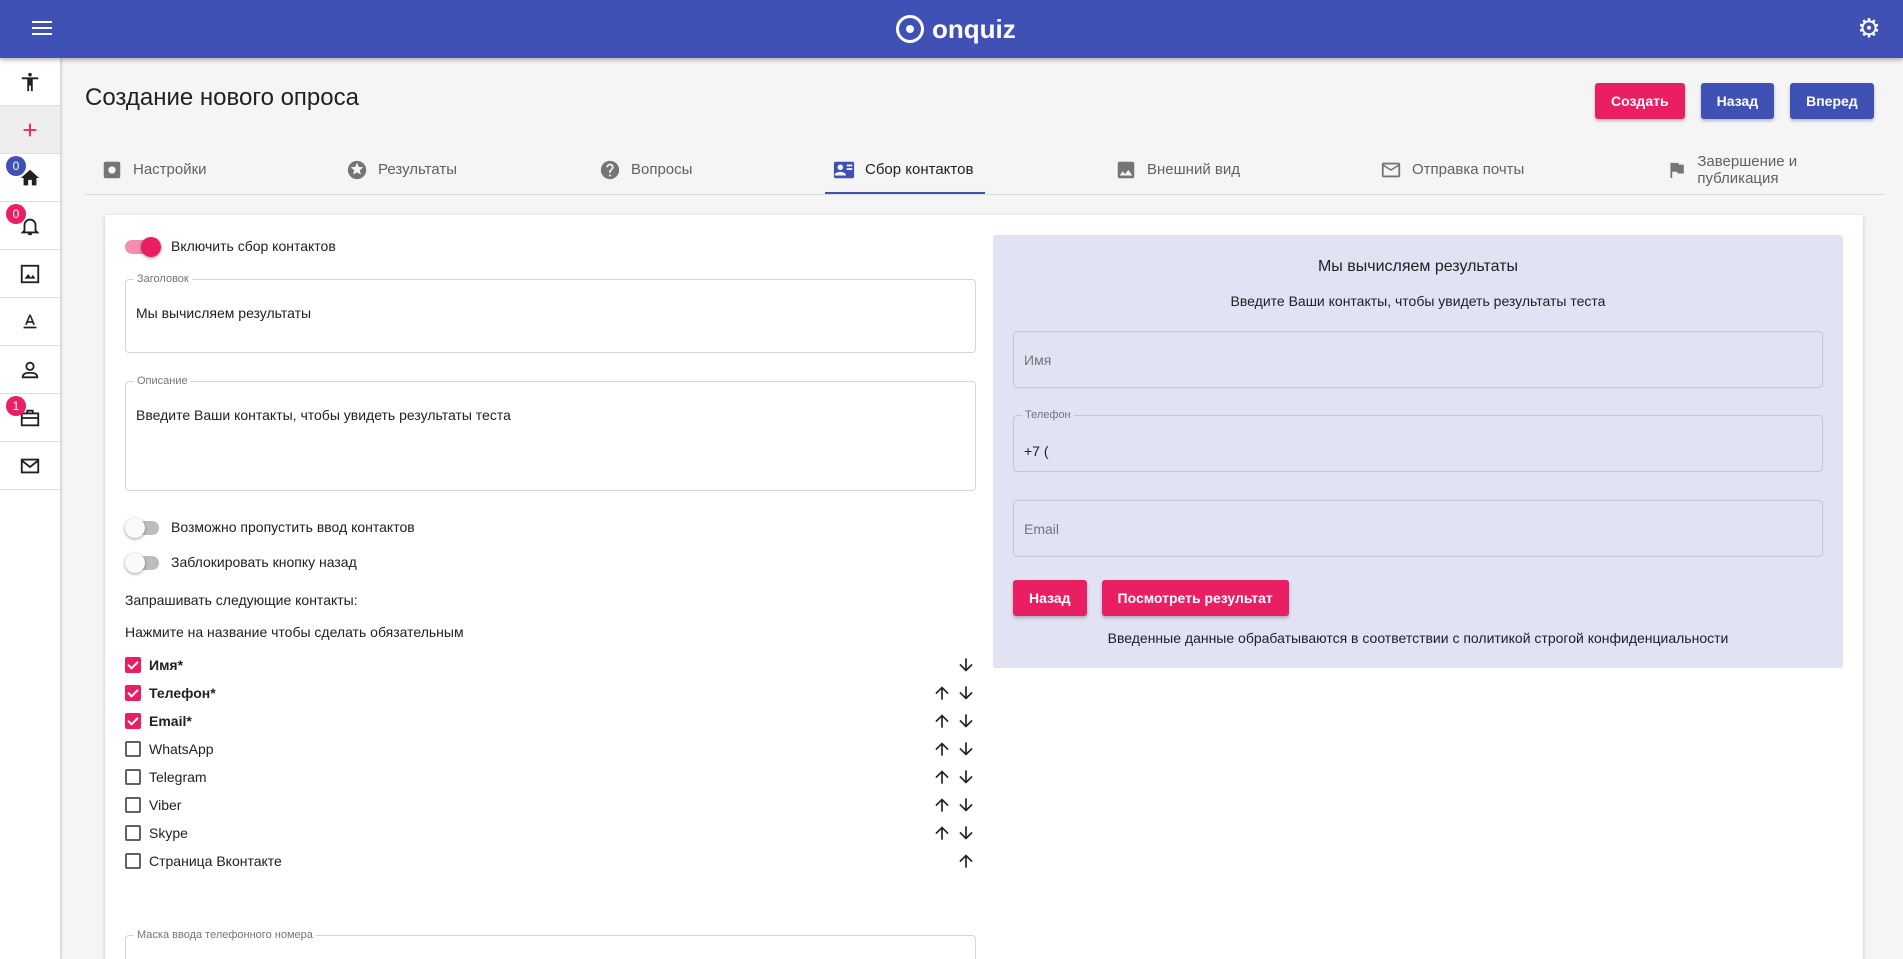  What do you see at coordinates (178, 777) in the screenshot?
I see `contact-name: Telegram` at bounding box center [178, 777].